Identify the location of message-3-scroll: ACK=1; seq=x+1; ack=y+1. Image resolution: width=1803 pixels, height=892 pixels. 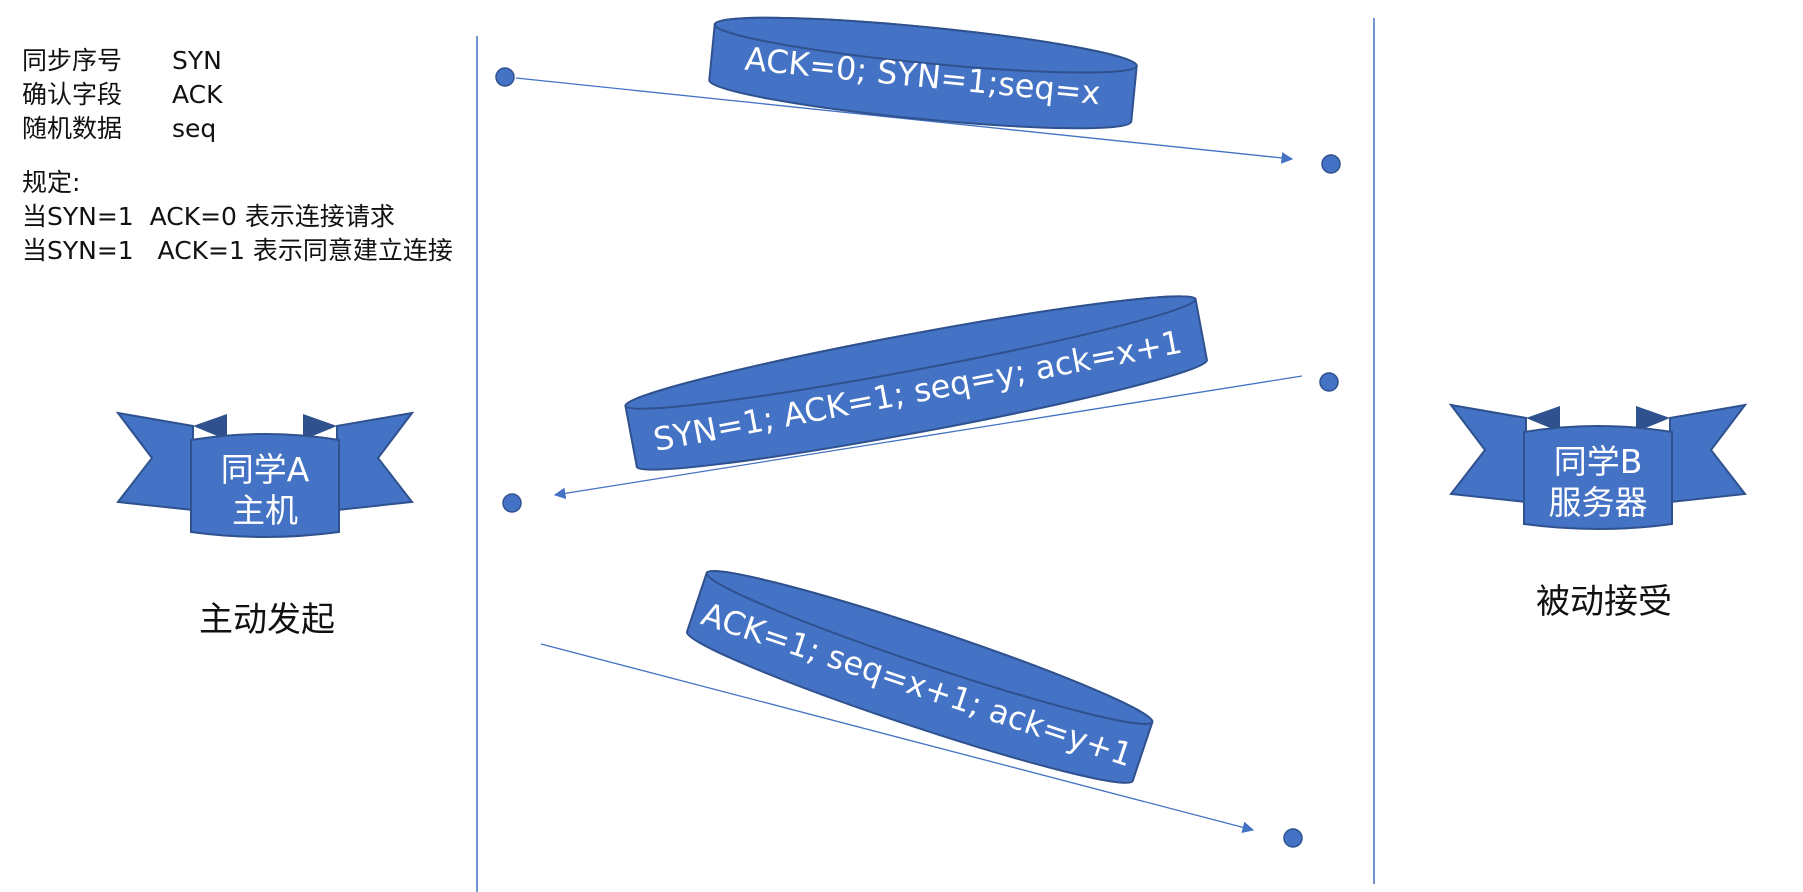
(919, 677).